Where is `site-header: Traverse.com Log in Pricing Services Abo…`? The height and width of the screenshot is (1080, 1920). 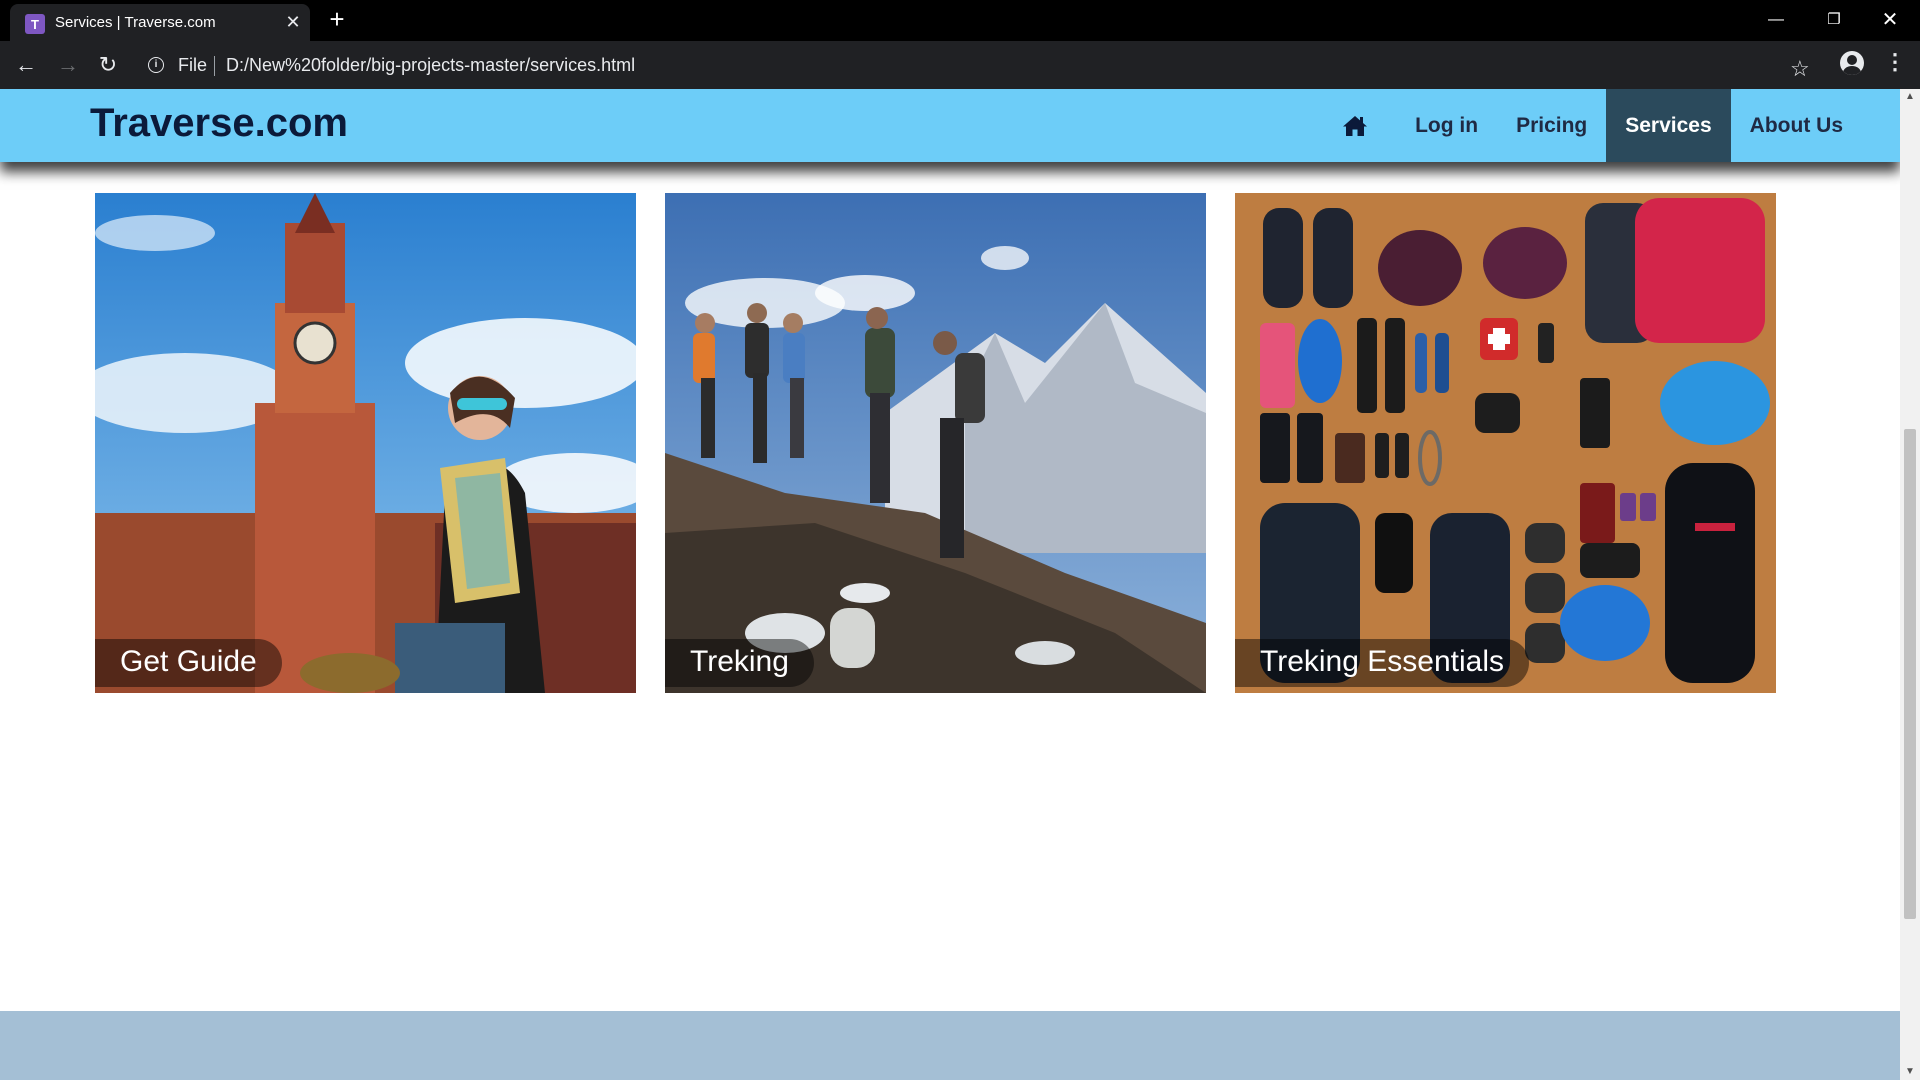 site-header: Traverse.com Log in Pricing Services Abo… is located at coordinates (950, 125).